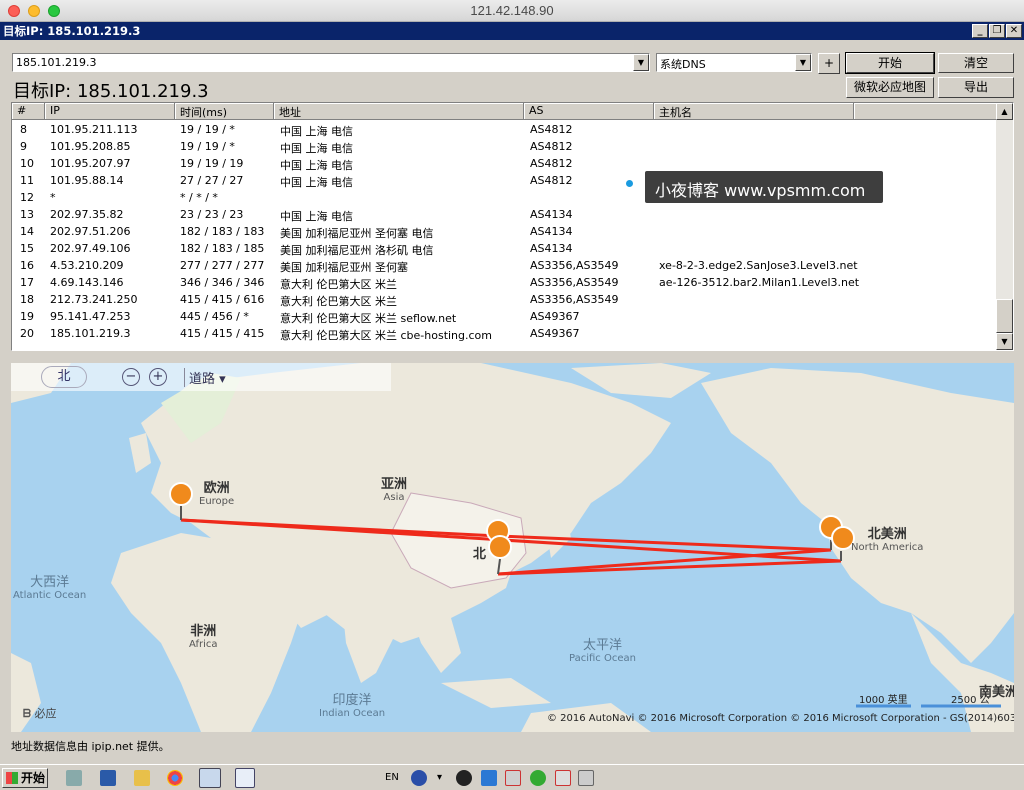 The image size is (1024, 790). What do you see at coordinates (1004, 341) in the screenshot?
I see `scroll-down-icon: ▼` at bounding box center [1004, 341].